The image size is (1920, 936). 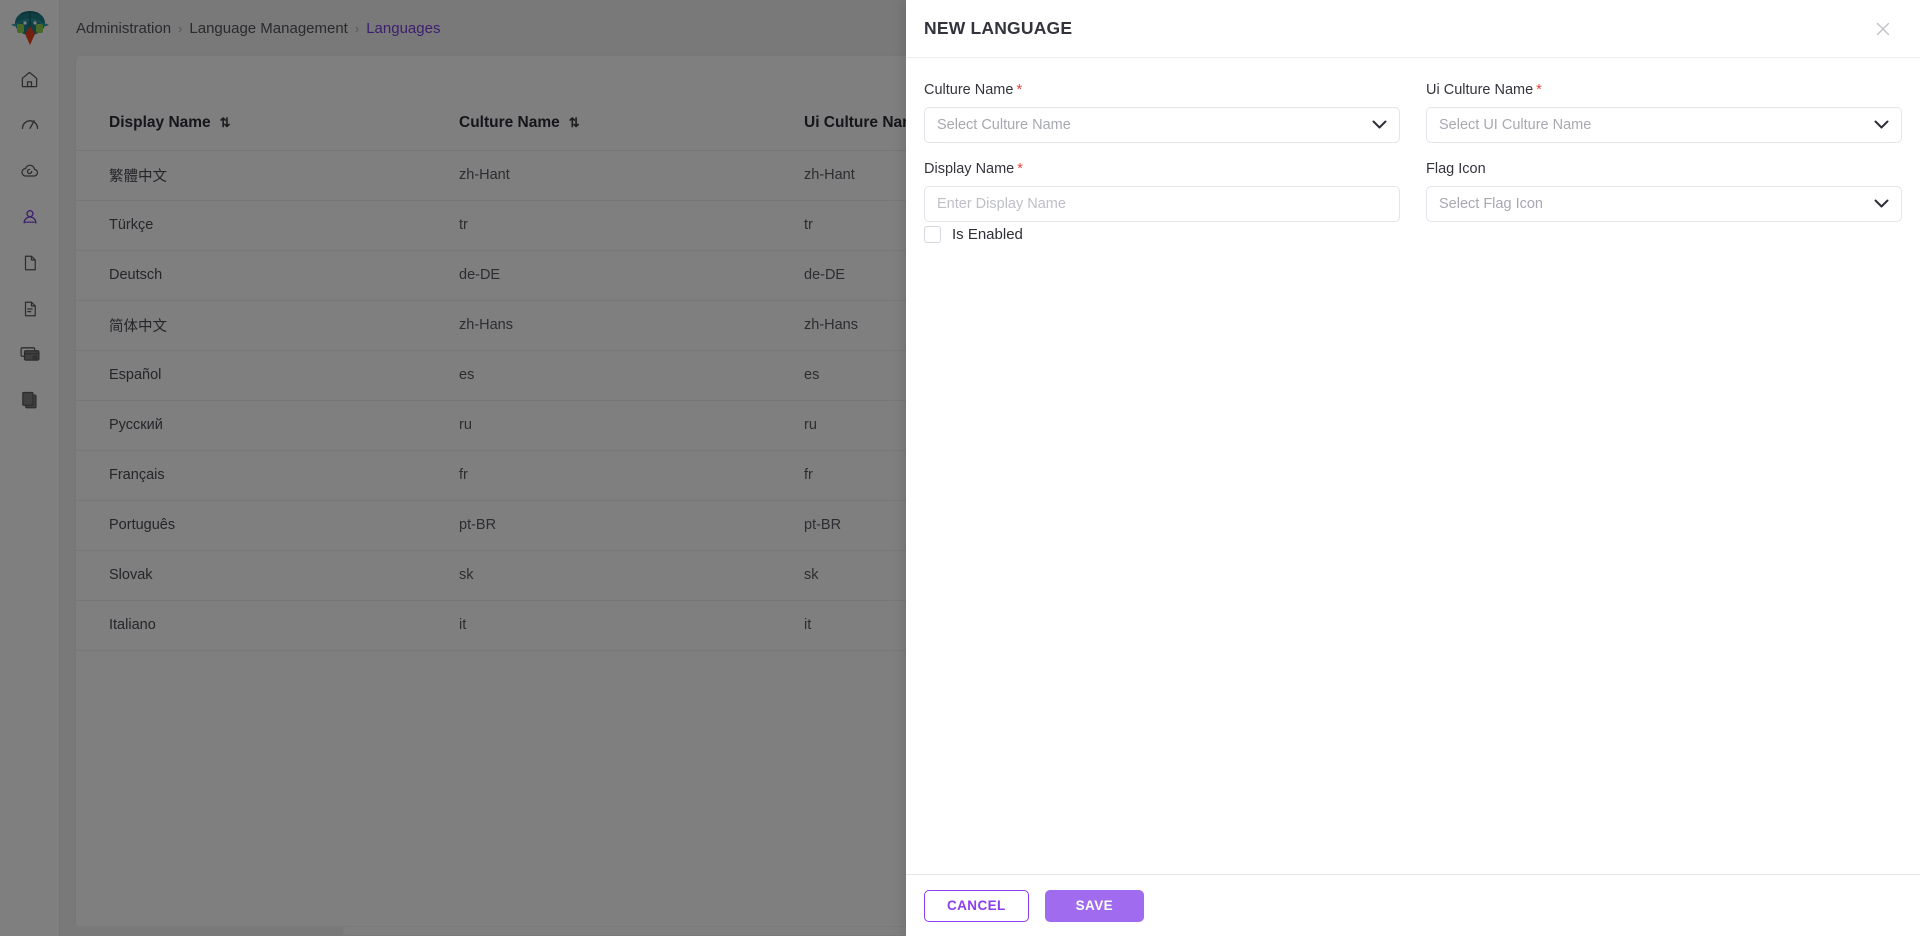 What do you see at coordinates (1491, 204) in the screenshot?
I see `flag-icon-placeholder: Select Flag Icon` at bounding box center [1491, 204].